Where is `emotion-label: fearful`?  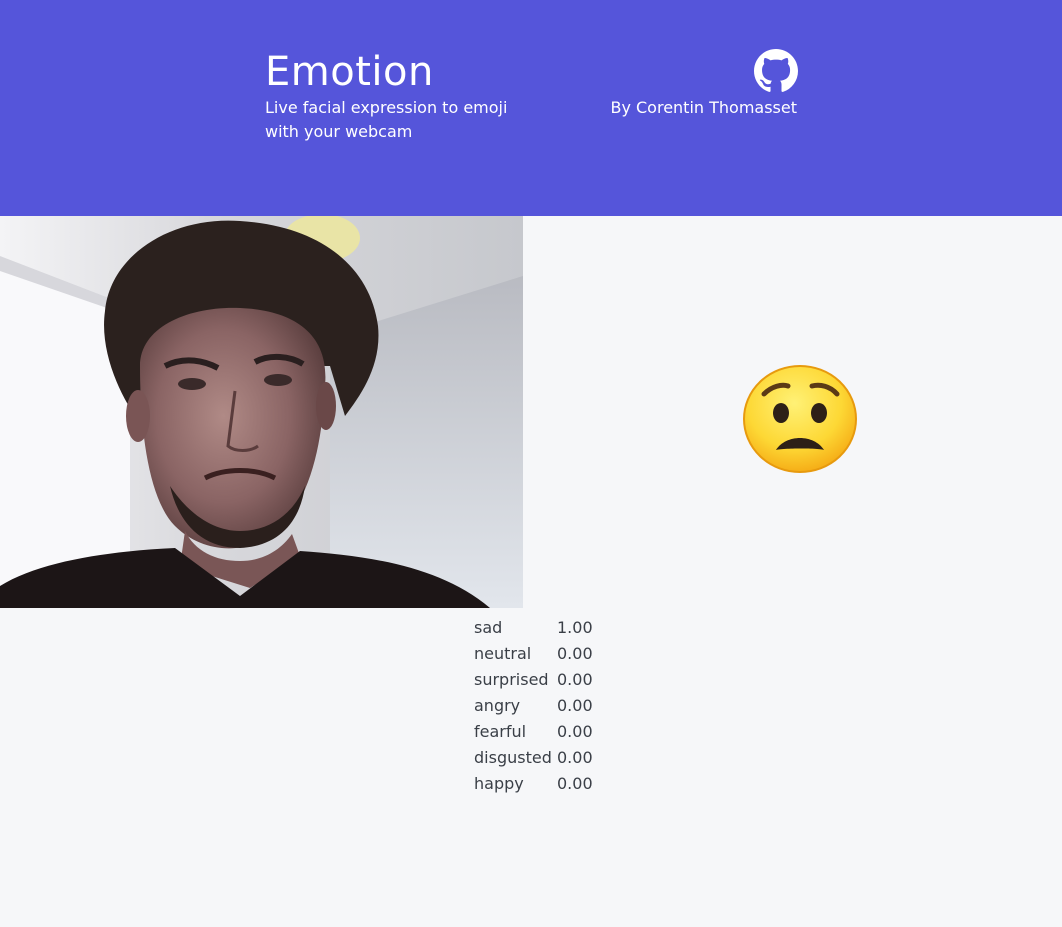 emotion-label: fearful is located at coordinates (500, 731).